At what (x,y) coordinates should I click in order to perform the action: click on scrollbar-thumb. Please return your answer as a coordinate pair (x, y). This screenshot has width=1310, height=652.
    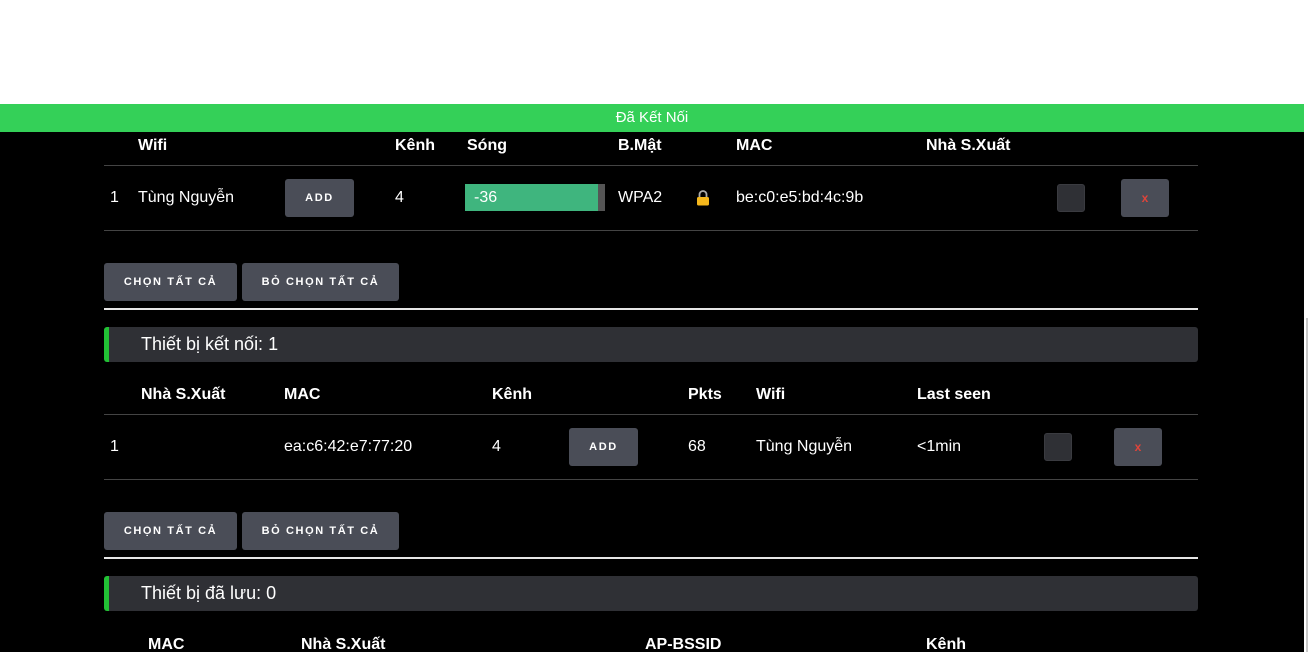
    Looking at the image, I should click on (1307, 485).